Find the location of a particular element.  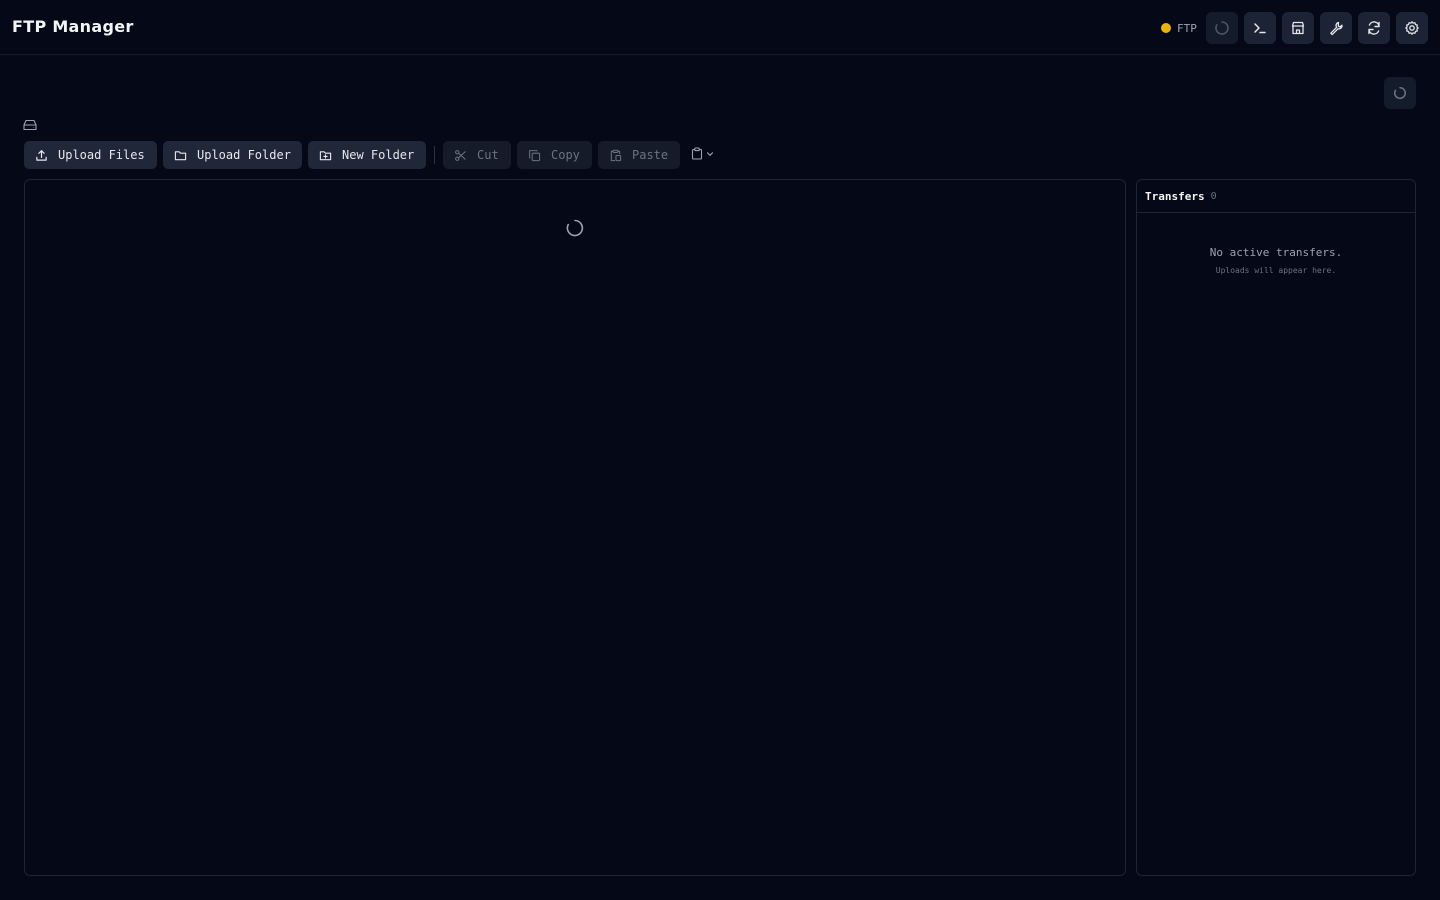

folder-plus-icon is located at coordinates (325, 155).